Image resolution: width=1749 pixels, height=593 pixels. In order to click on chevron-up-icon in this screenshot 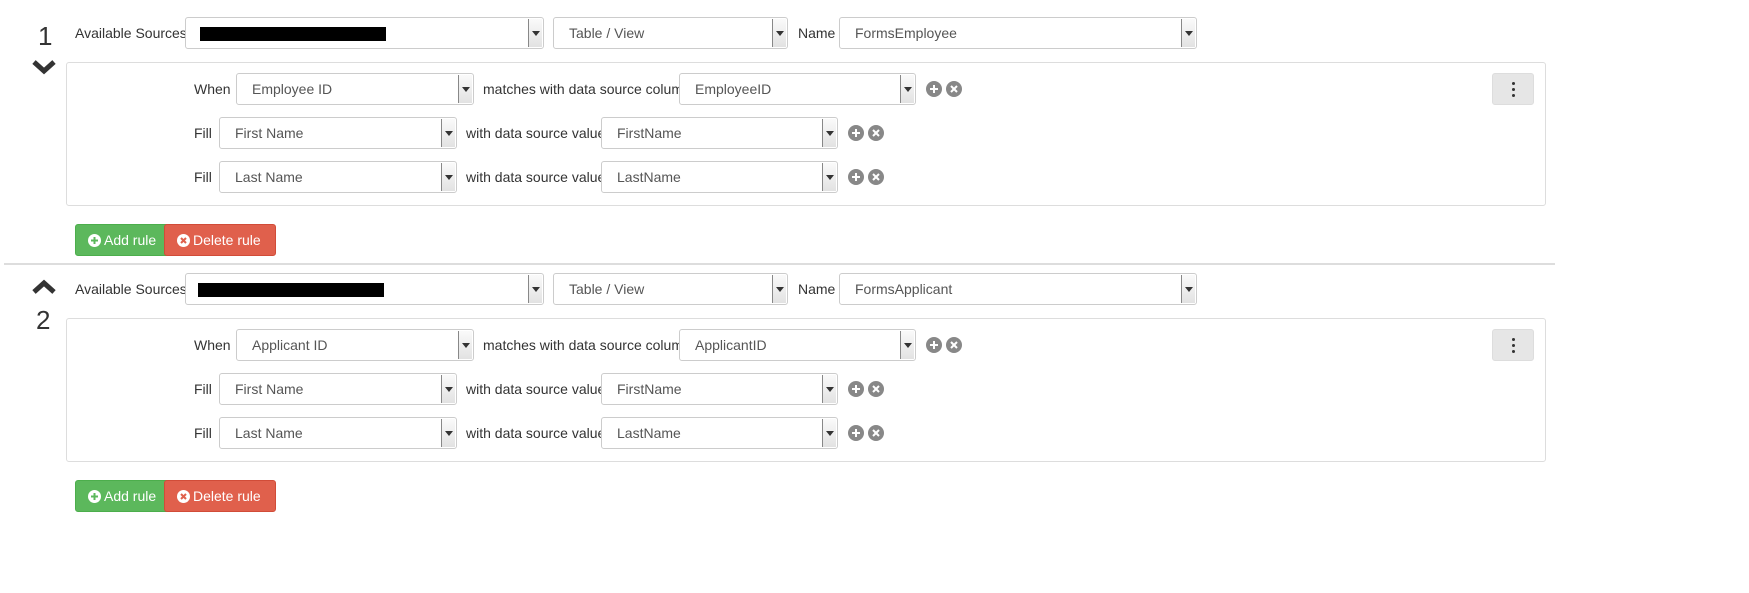, I will do `click(44, 287)`.